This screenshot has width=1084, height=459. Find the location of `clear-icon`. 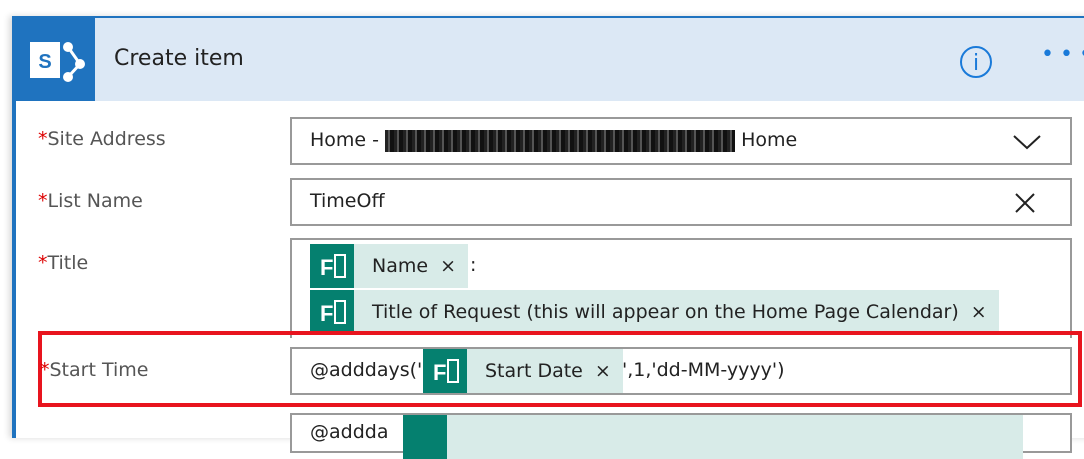

clear-icon is located at coordinates (1025, 203).